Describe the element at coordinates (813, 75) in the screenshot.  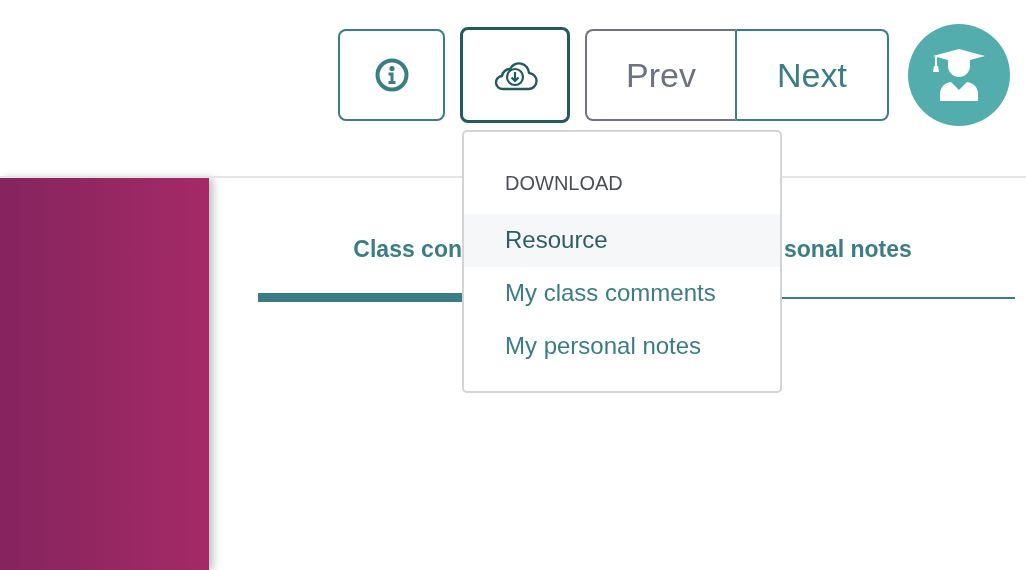
I see `pager-button: Next` at that location.